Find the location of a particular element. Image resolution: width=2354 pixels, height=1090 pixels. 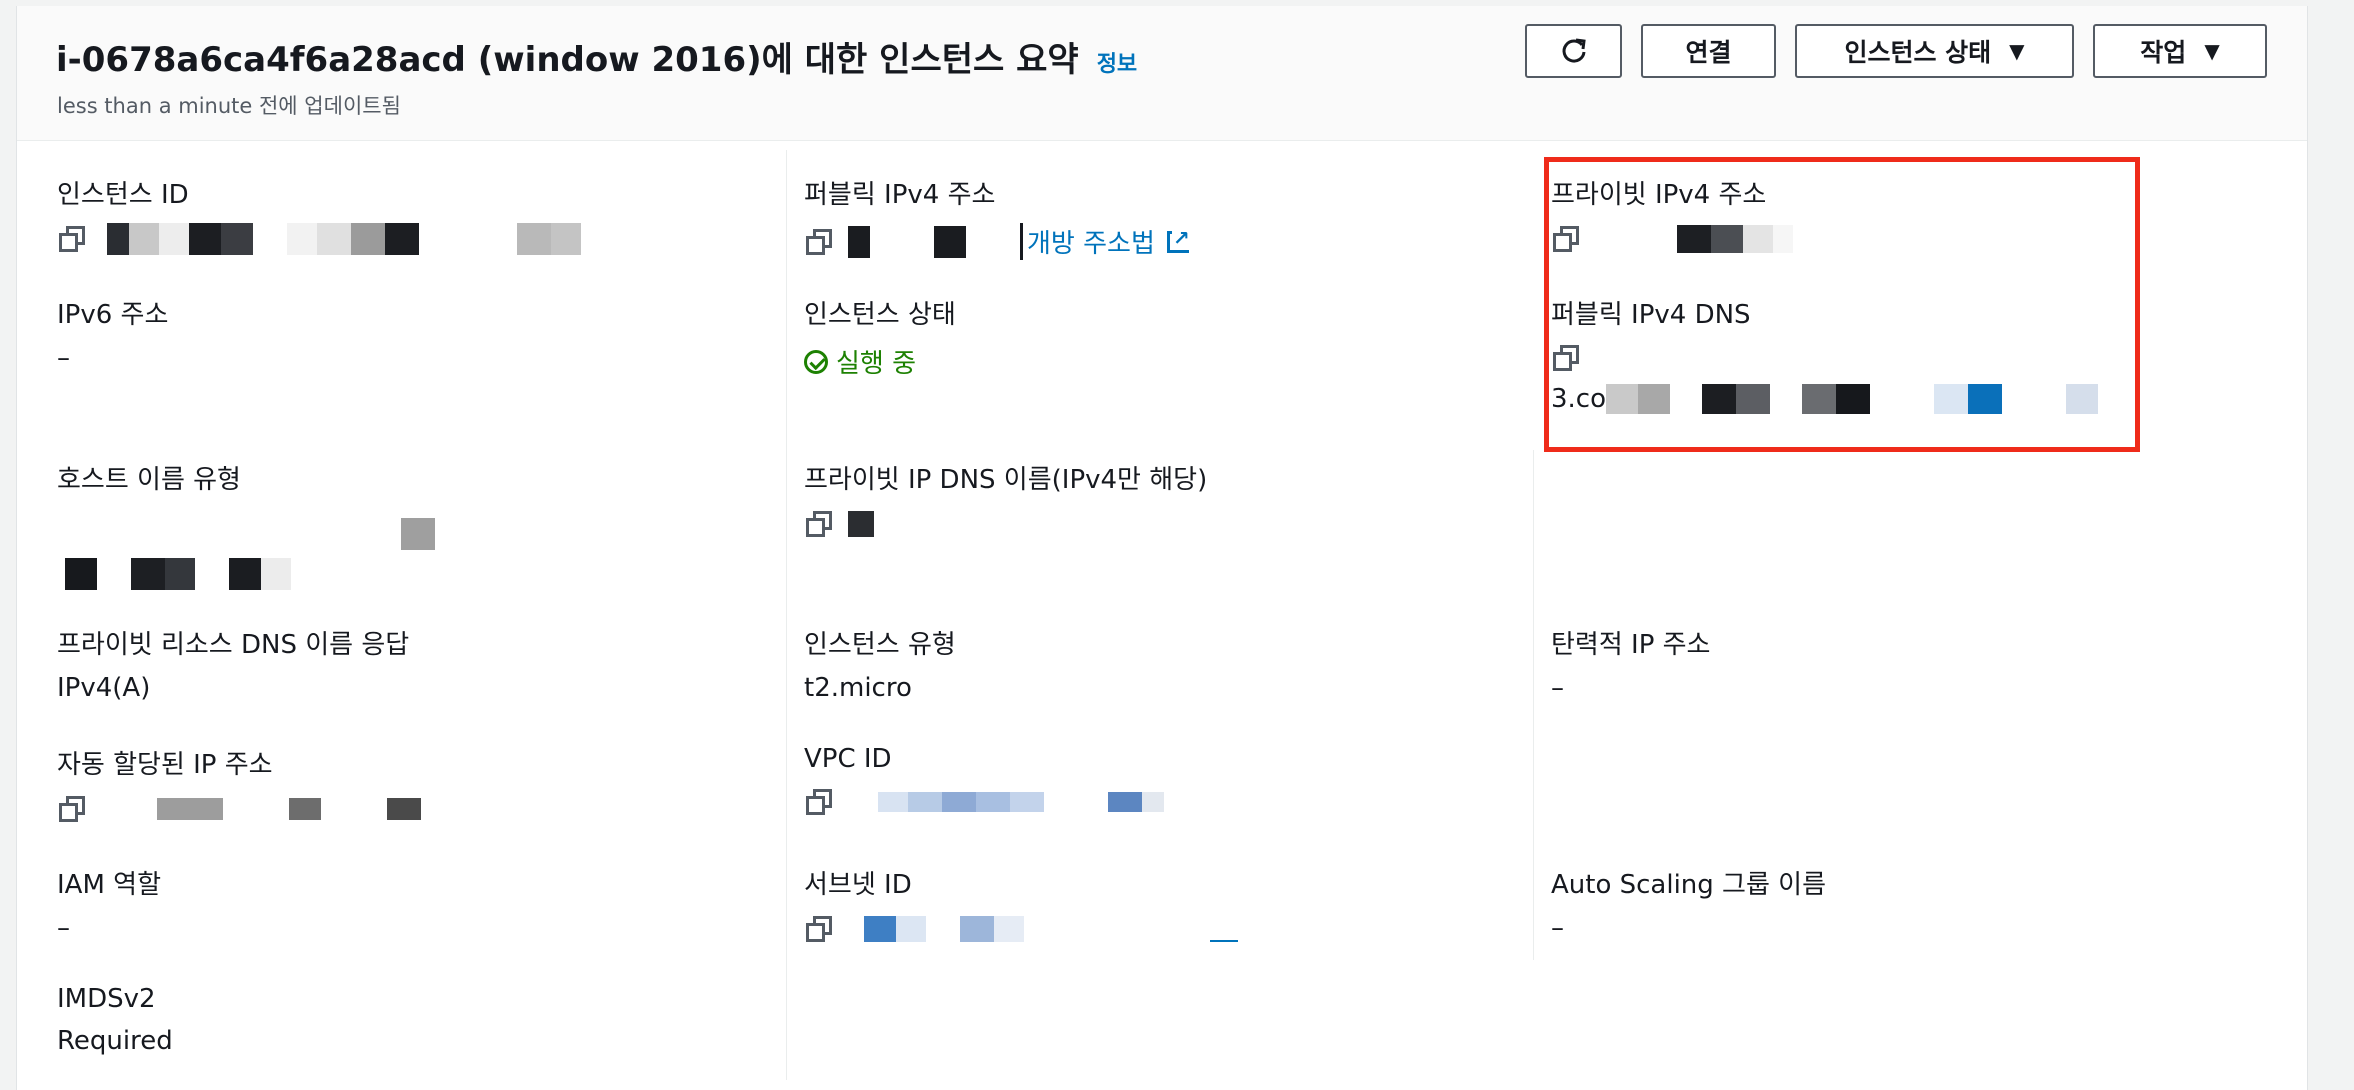

actions-button: 작업 ▼ is located at coordinates (2180, 51).